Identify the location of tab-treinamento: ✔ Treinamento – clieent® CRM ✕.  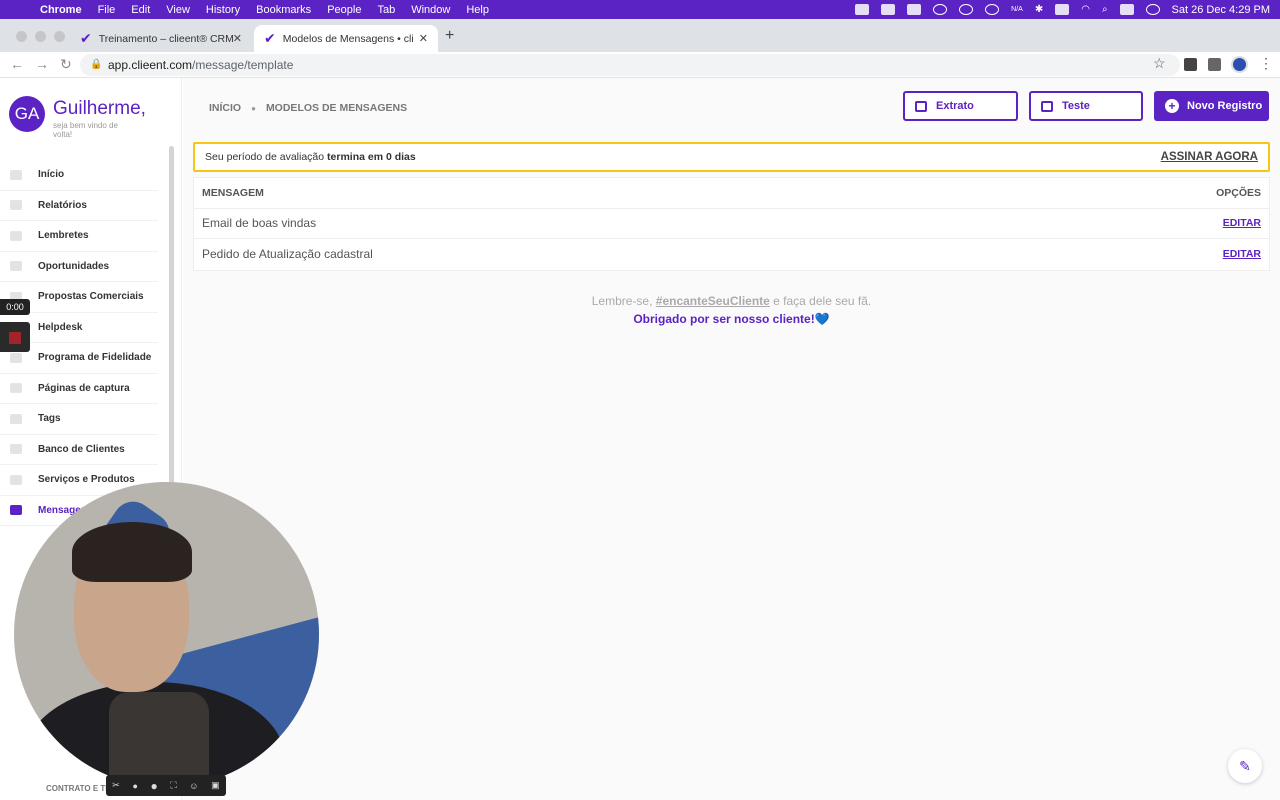
(161, 38).